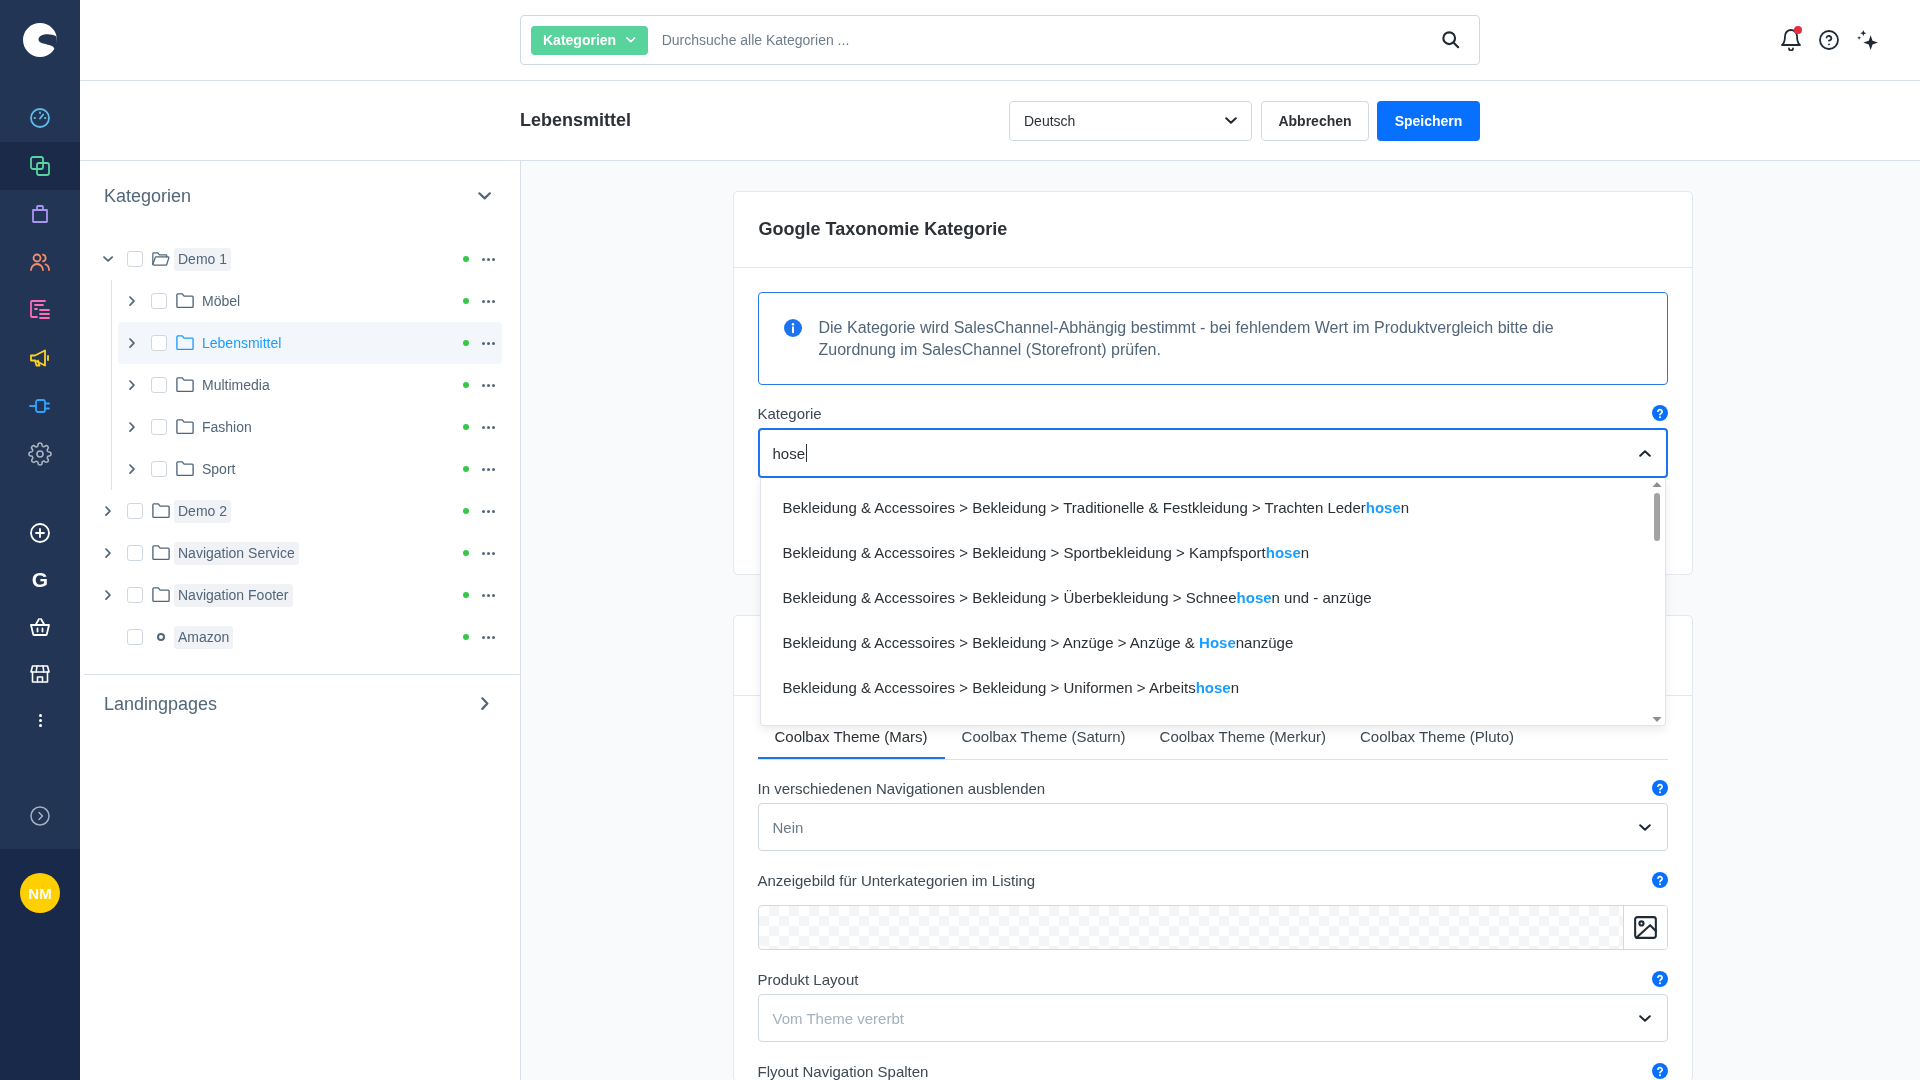  What do you see at coordinates (40, 310) in the screenshot?
I see `layout-icon` at bounding box center [40, 310].